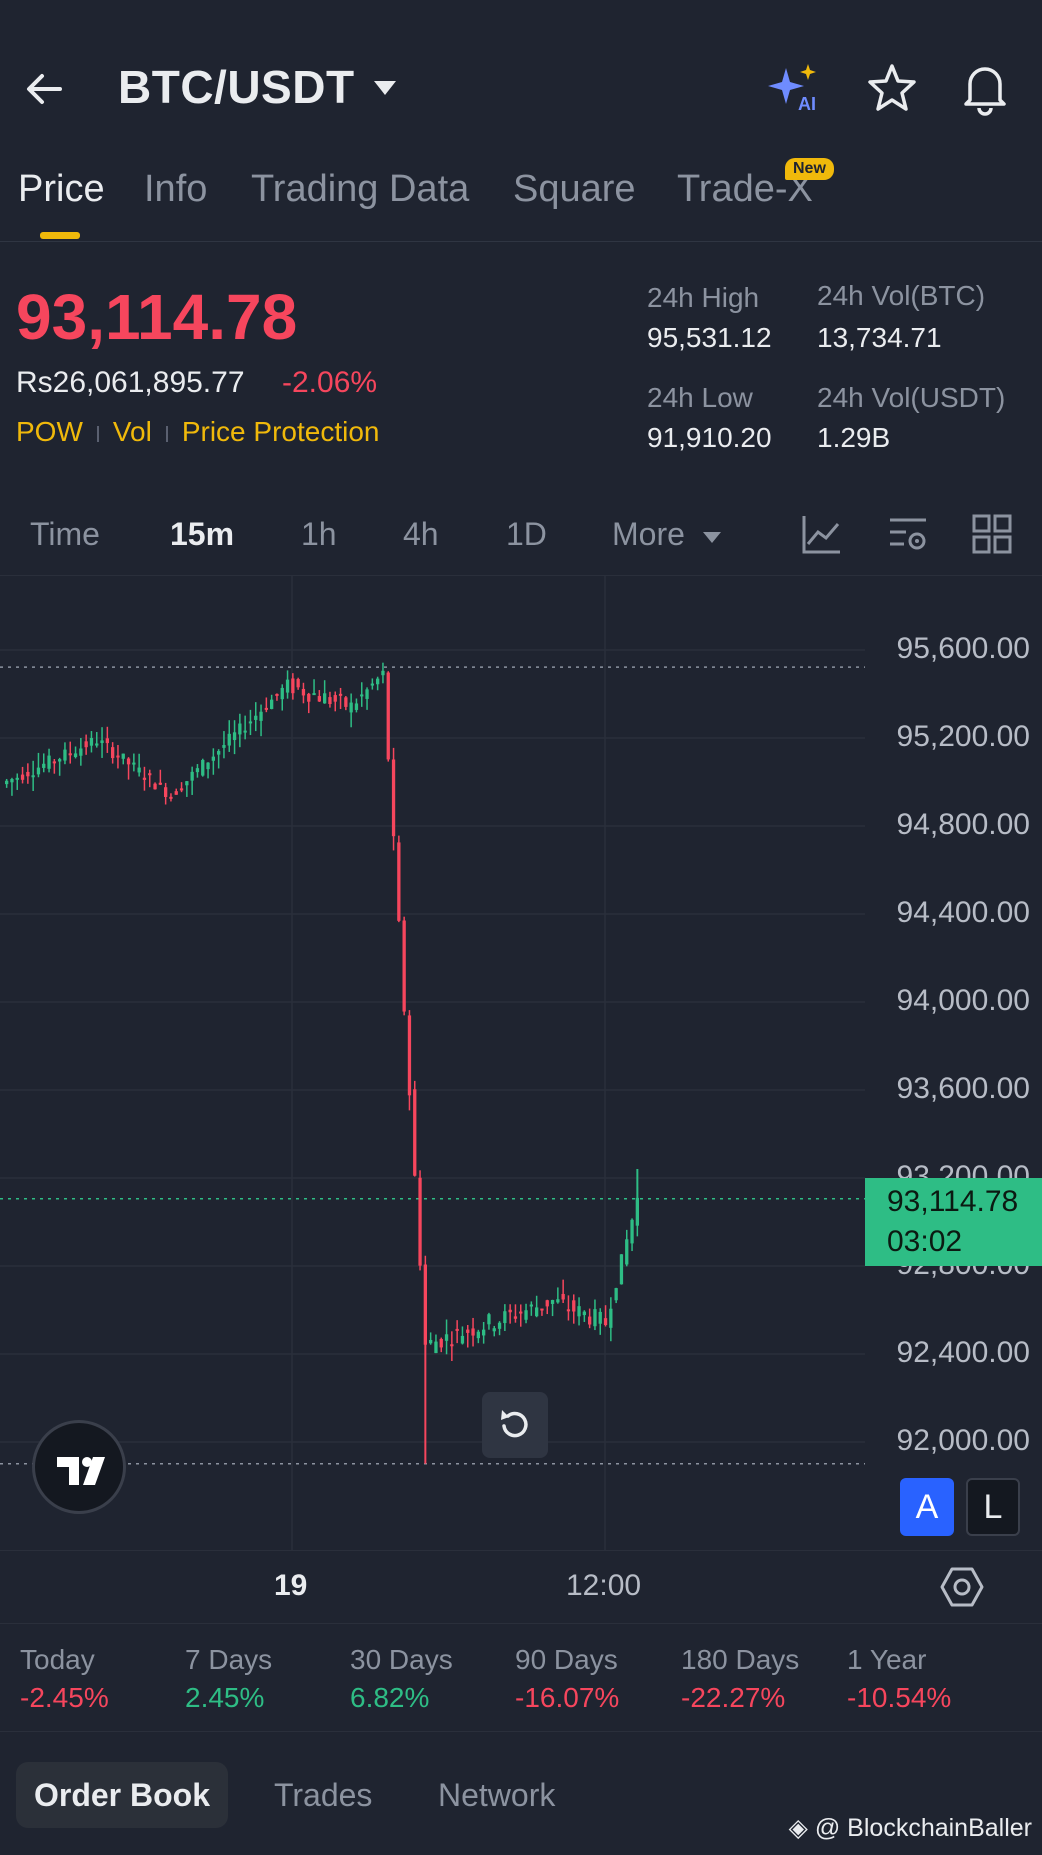  What do you see at coordinates (319, 534) in the screenshot?
I see `timeframe-1h: 1h` at bounding box center [319, 534].